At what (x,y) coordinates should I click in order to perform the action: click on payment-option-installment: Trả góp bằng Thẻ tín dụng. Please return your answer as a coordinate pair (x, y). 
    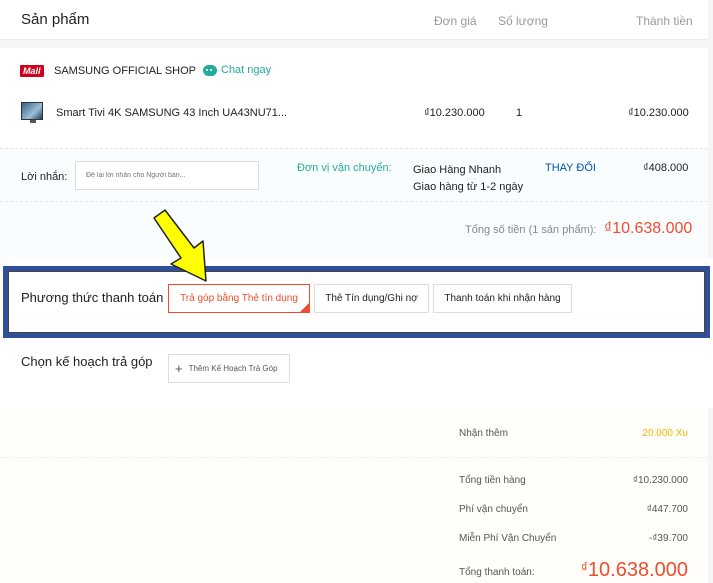
    Looking at the image, I should click on (239, 298).